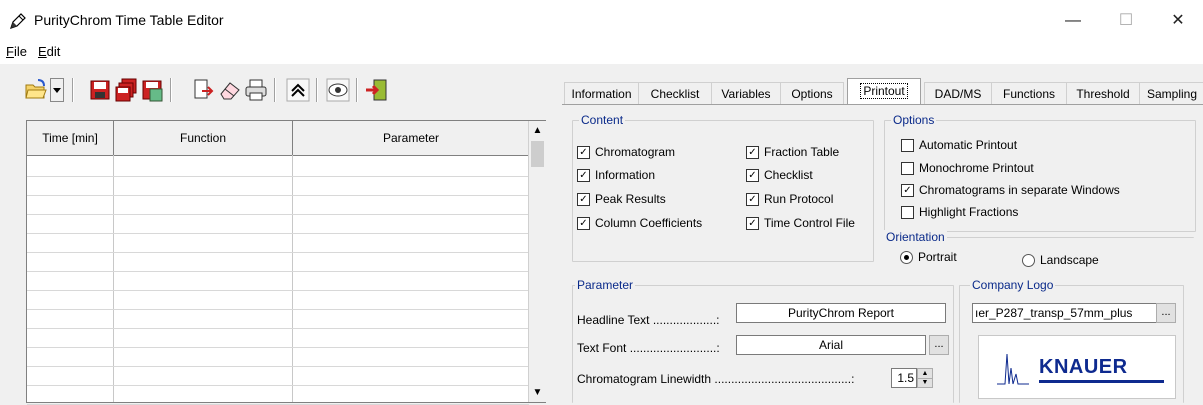 Image resolution: width=1203 pixels, height=405 pixels. What do you see at coordinates (925, 382) in the screenshot?
I see `spin-down-icon: ▼` at bounding box center [925, 382].